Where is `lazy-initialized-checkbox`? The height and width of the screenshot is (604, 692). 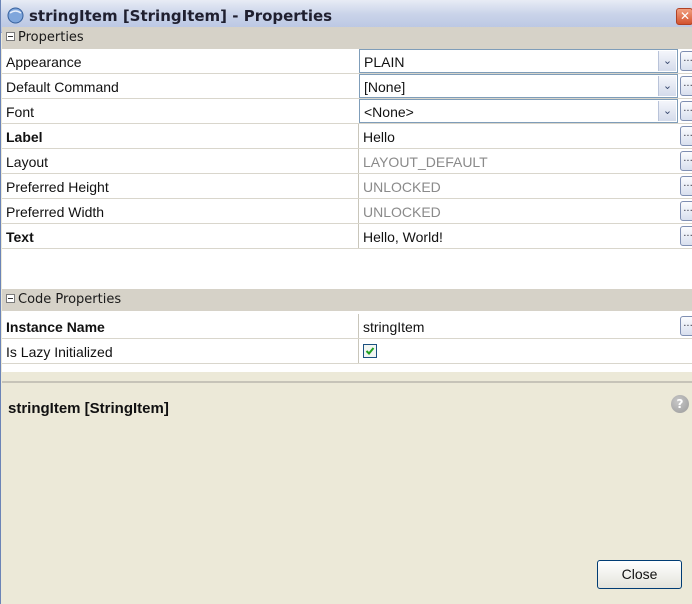
lazy-initialized-checkbox is located at coordinates (370, 351).